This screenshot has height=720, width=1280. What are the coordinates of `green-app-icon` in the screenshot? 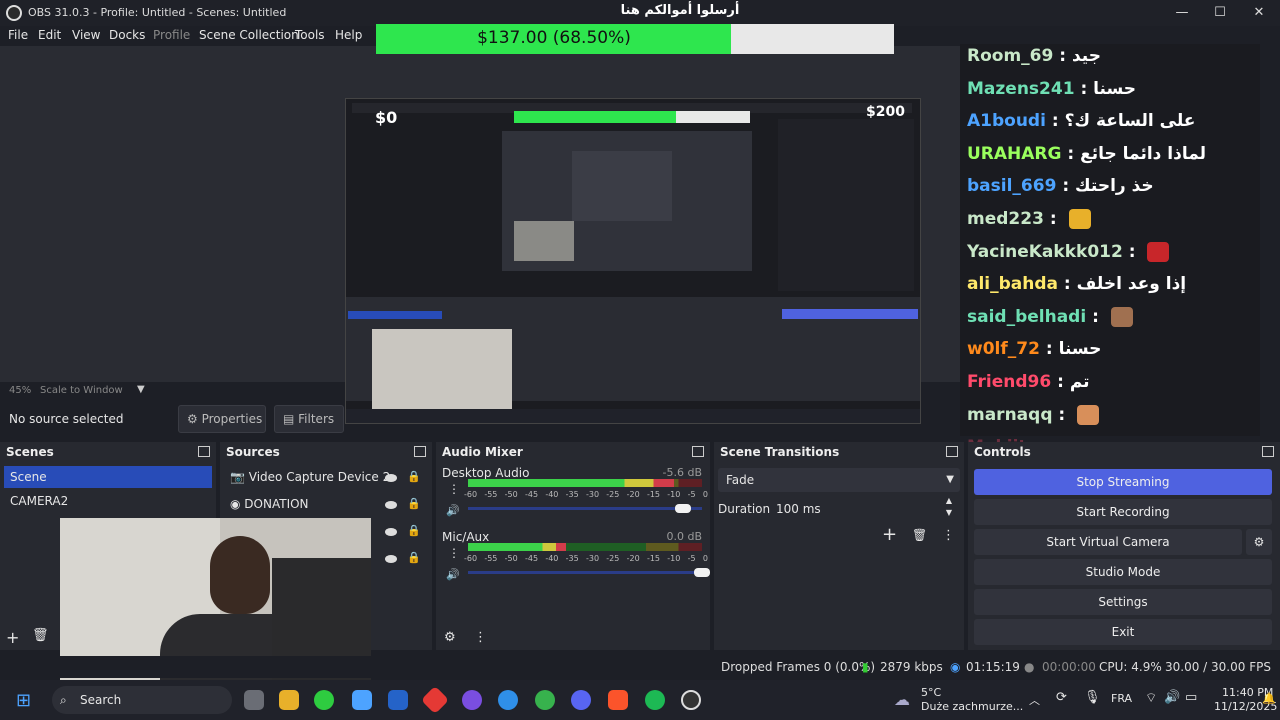 It's located at (545, 700).